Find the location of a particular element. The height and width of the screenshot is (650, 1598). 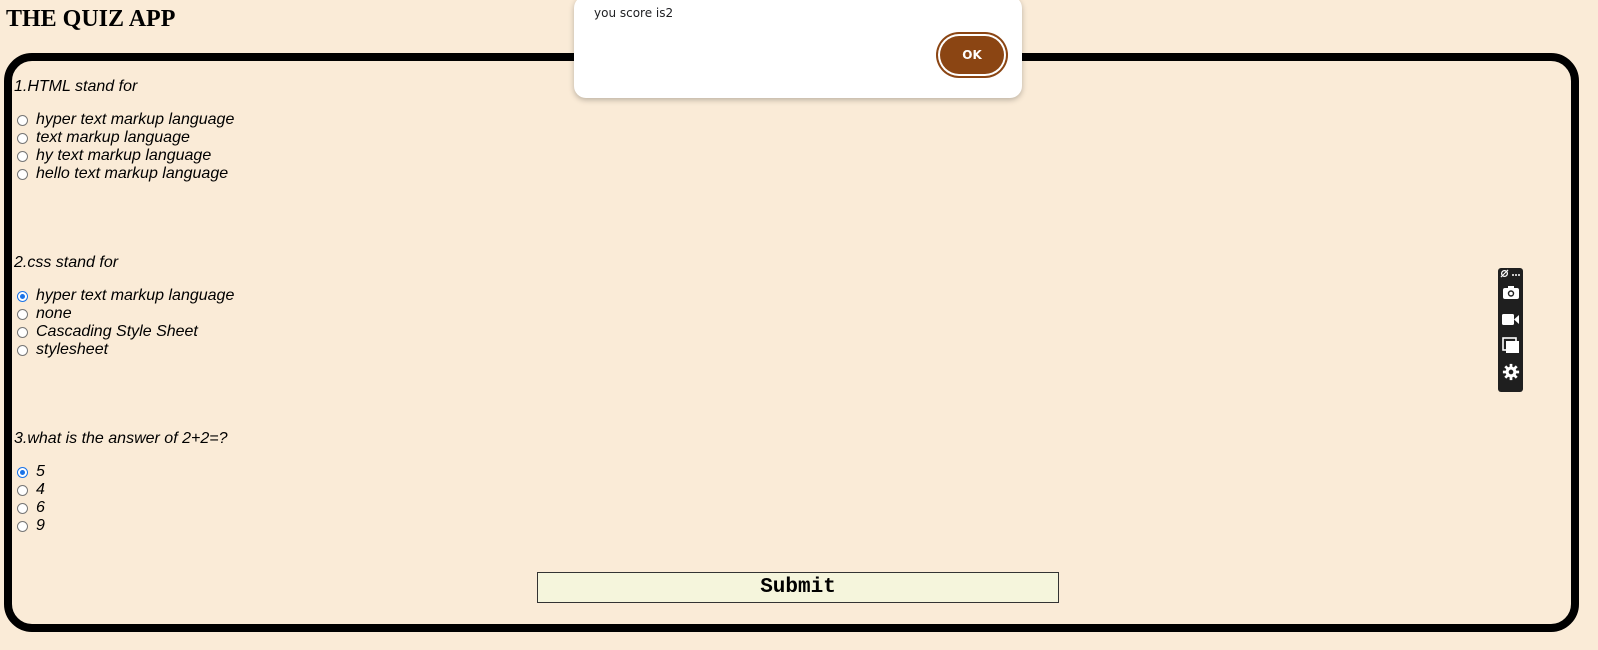

option-q3-c: 6 is located at coordinates (120, 508).